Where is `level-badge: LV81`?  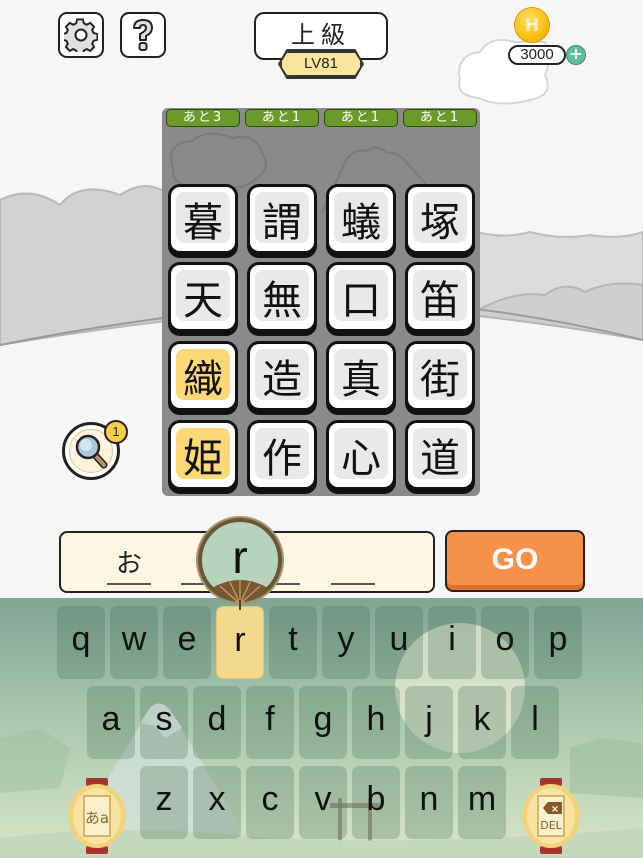 level-badge: LV81 is located at coordinates (321, 64).